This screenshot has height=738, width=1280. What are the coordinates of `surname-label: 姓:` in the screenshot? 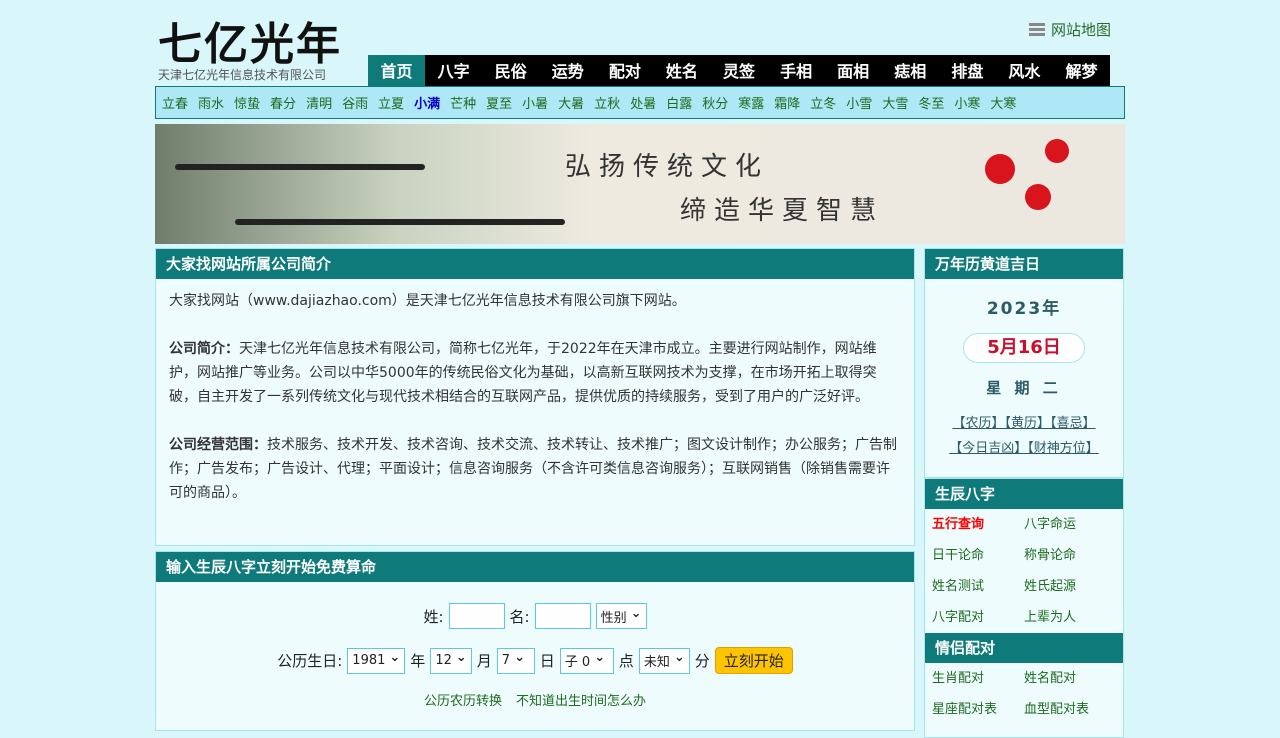 It's located at (433, 616).